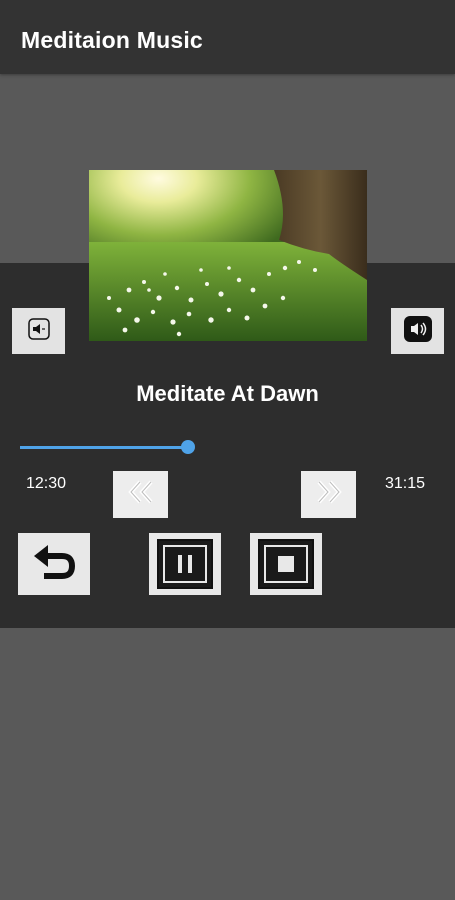 The width and height of the screenshot is (455, 900). I want to click on pause-button, so click(185, 564).